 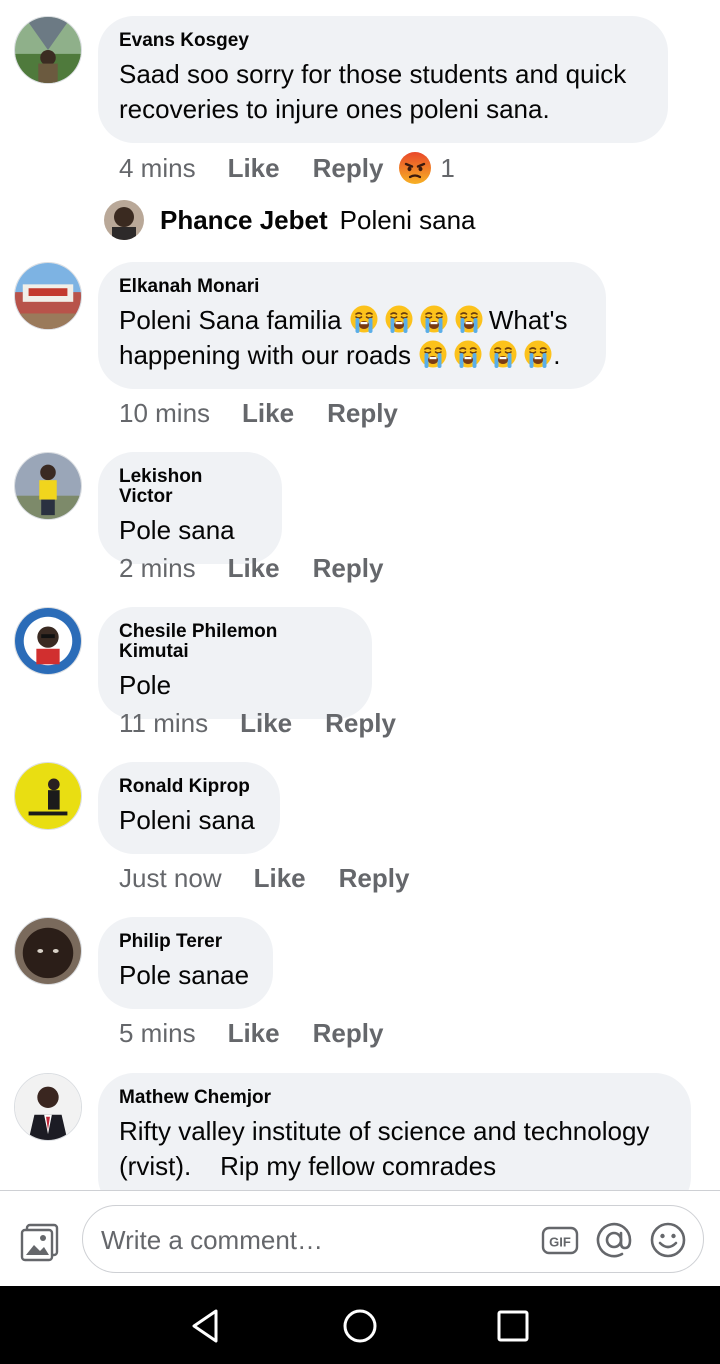 I want to click on angry-reaction-icon, so click(x=415, y=168).